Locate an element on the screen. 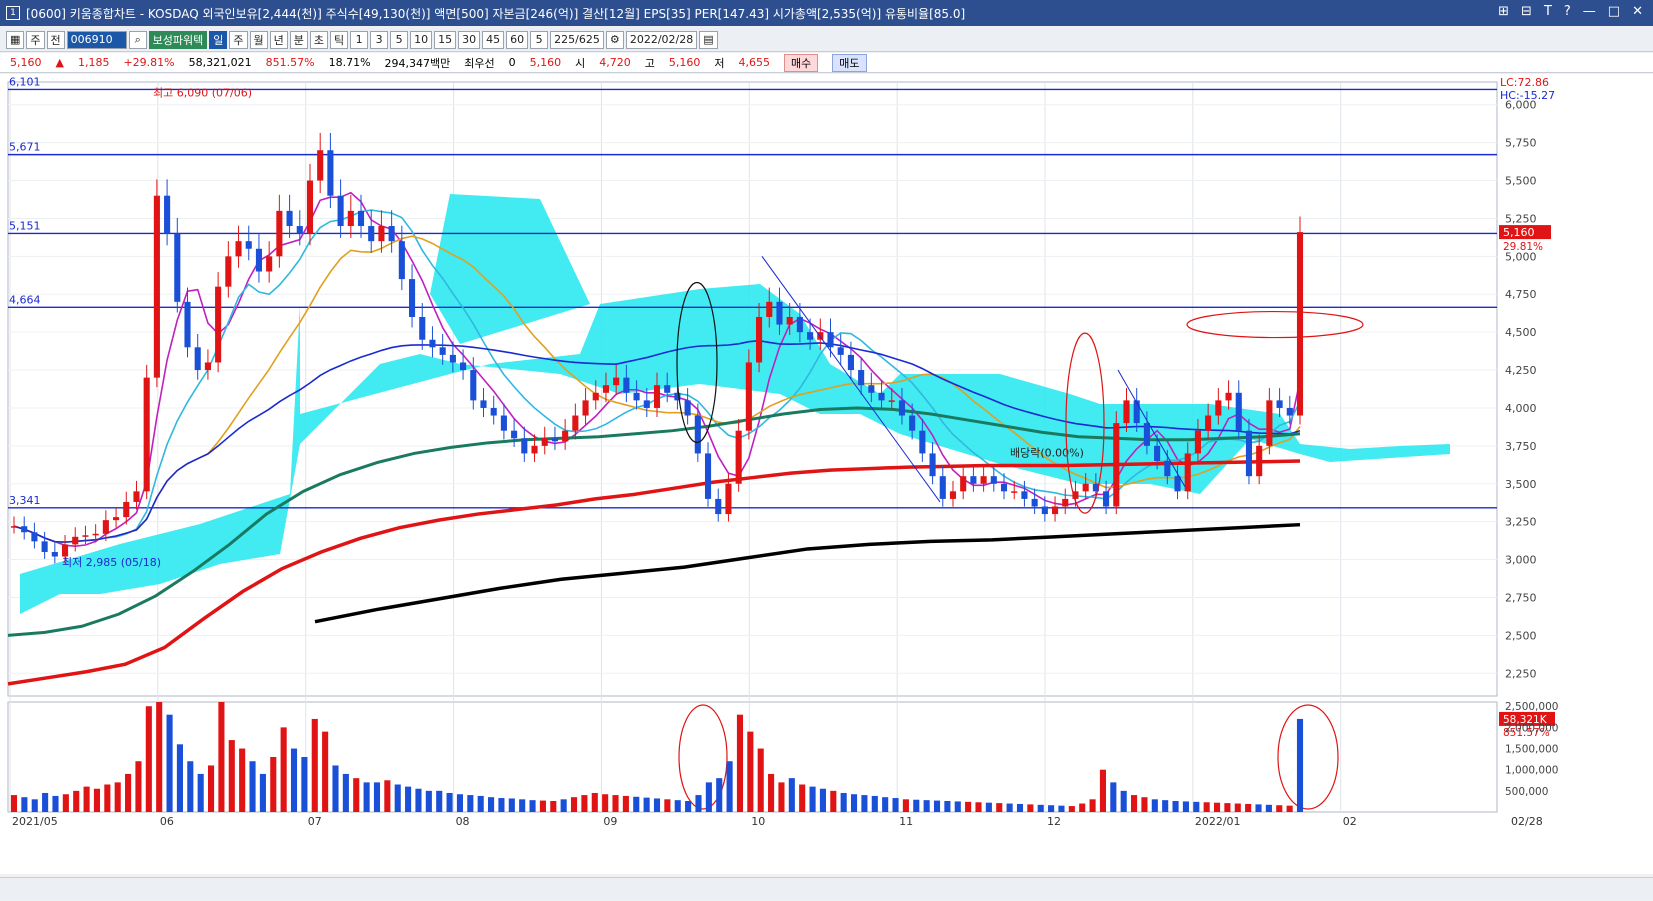  period-week: 주 is located at coordinates (238, 39).